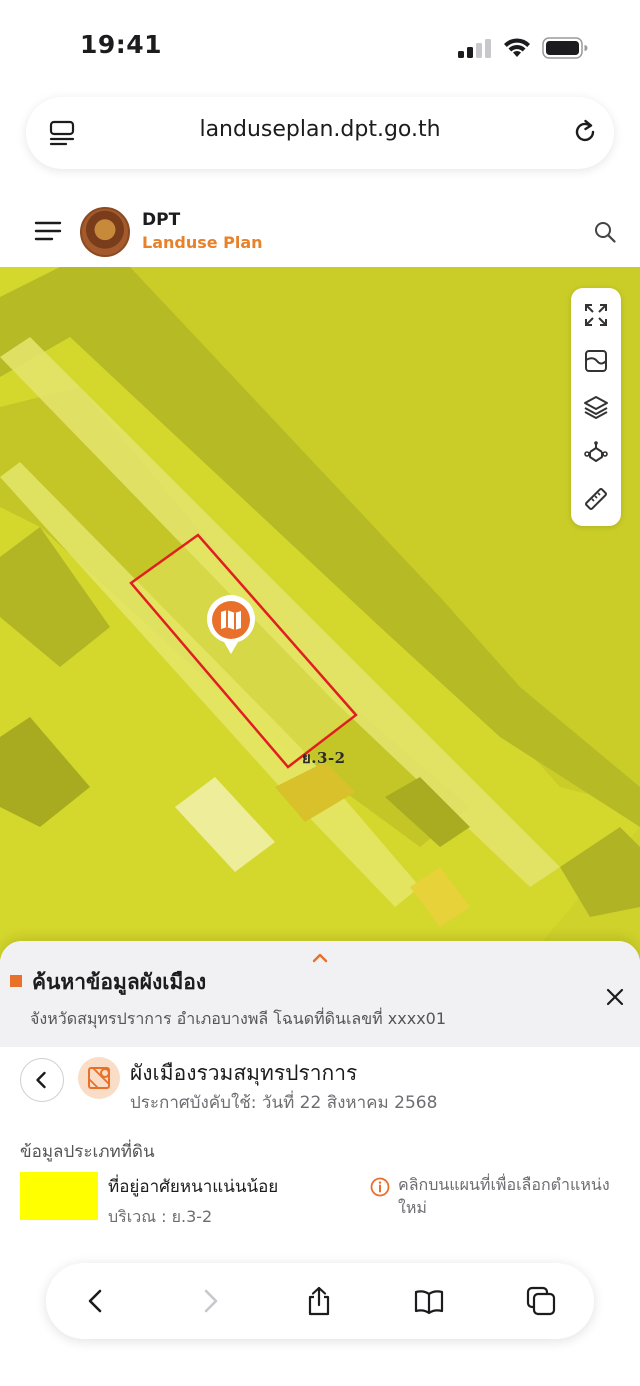 The image size is (640, 1386). Describe the element at coordinates (160, 1216) in the screenshot. I see `zone-area: บริเวณ : ย.3-2` at that location.